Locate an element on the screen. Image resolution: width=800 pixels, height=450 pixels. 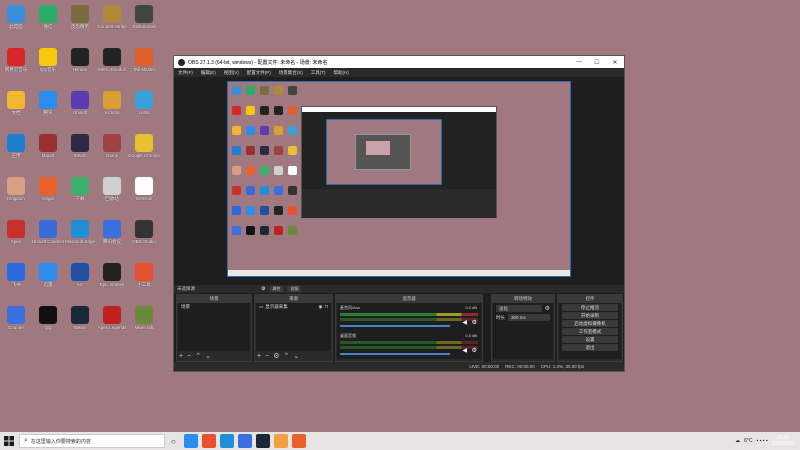
desktop-icon: 小工具 is located at coordinates (144, 275).